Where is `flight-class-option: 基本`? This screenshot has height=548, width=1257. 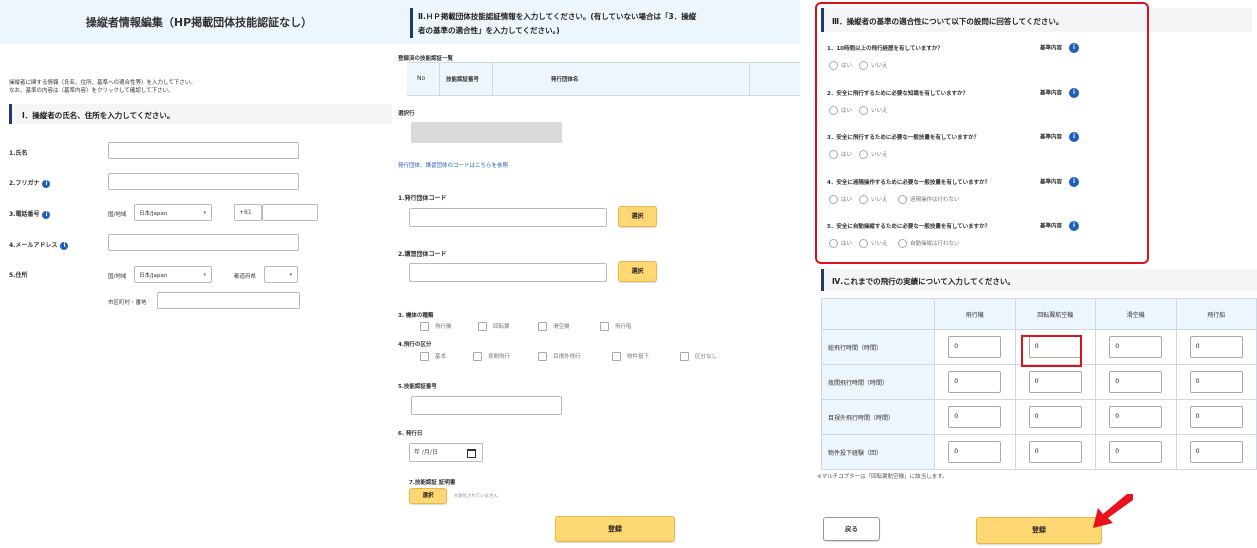 flight-class-option: 基本 is located at coordinates (433, 356).